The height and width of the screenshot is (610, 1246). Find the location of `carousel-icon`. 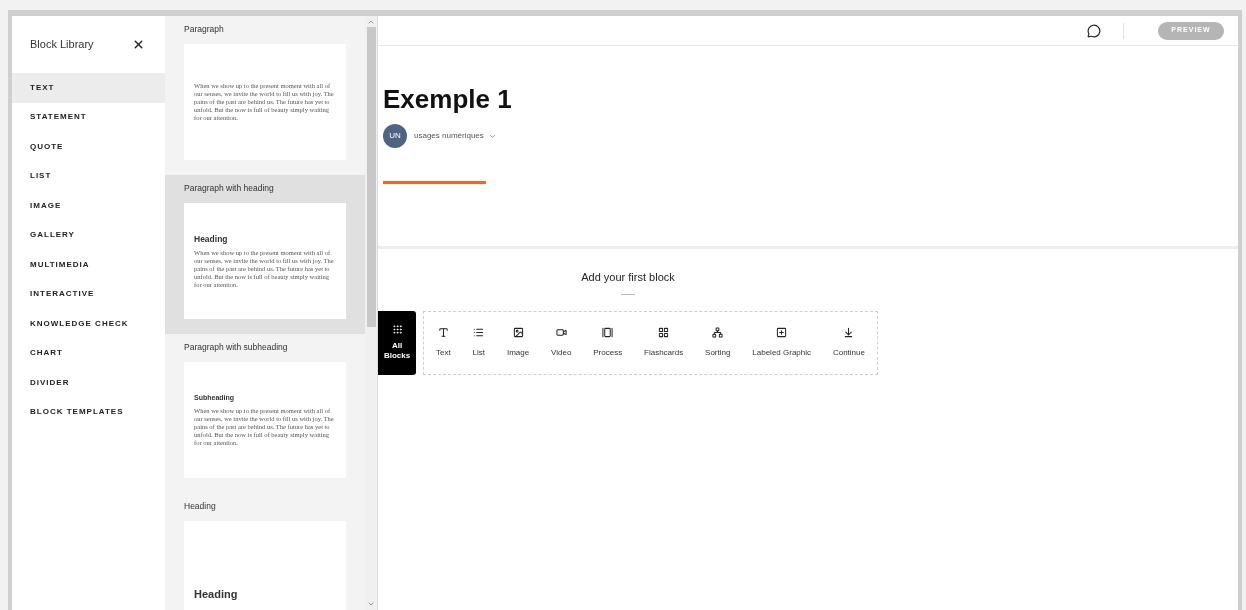

carousel-icon is located at coordinates (608, 332).